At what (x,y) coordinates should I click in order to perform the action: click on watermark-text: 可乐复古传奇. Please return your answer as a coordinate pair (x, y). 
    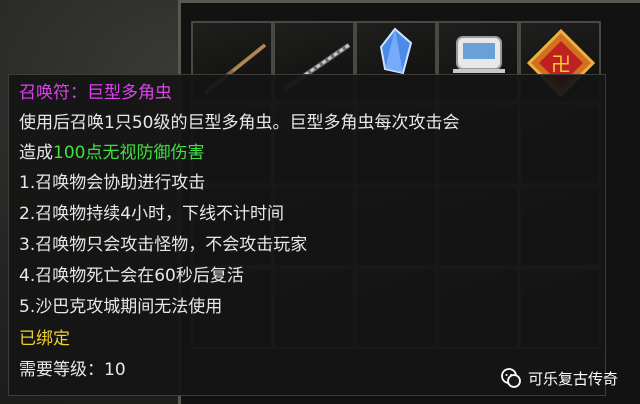
    Looking at the image, I should click on (573, 378).